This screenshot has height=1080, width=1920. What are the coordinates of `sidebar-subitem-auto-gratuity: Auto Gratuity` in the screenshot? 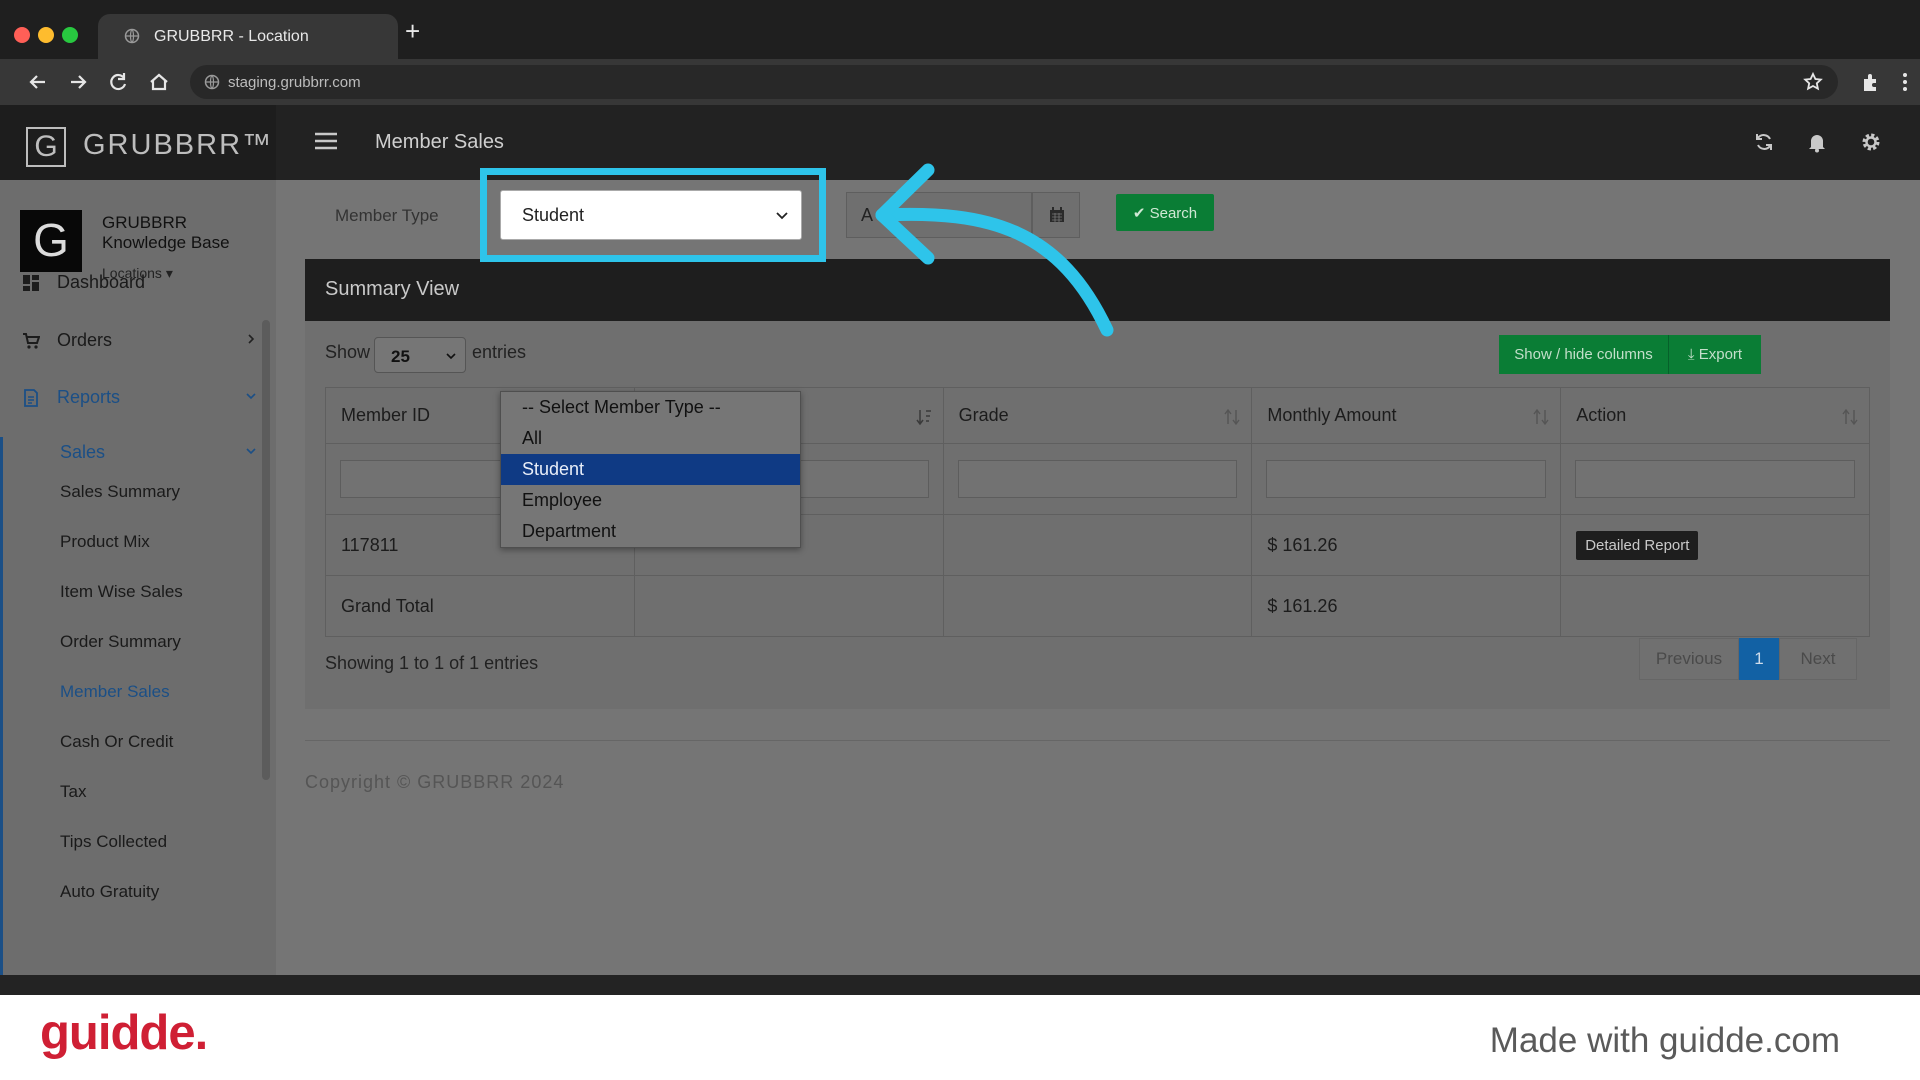 It's located at (109, 892).